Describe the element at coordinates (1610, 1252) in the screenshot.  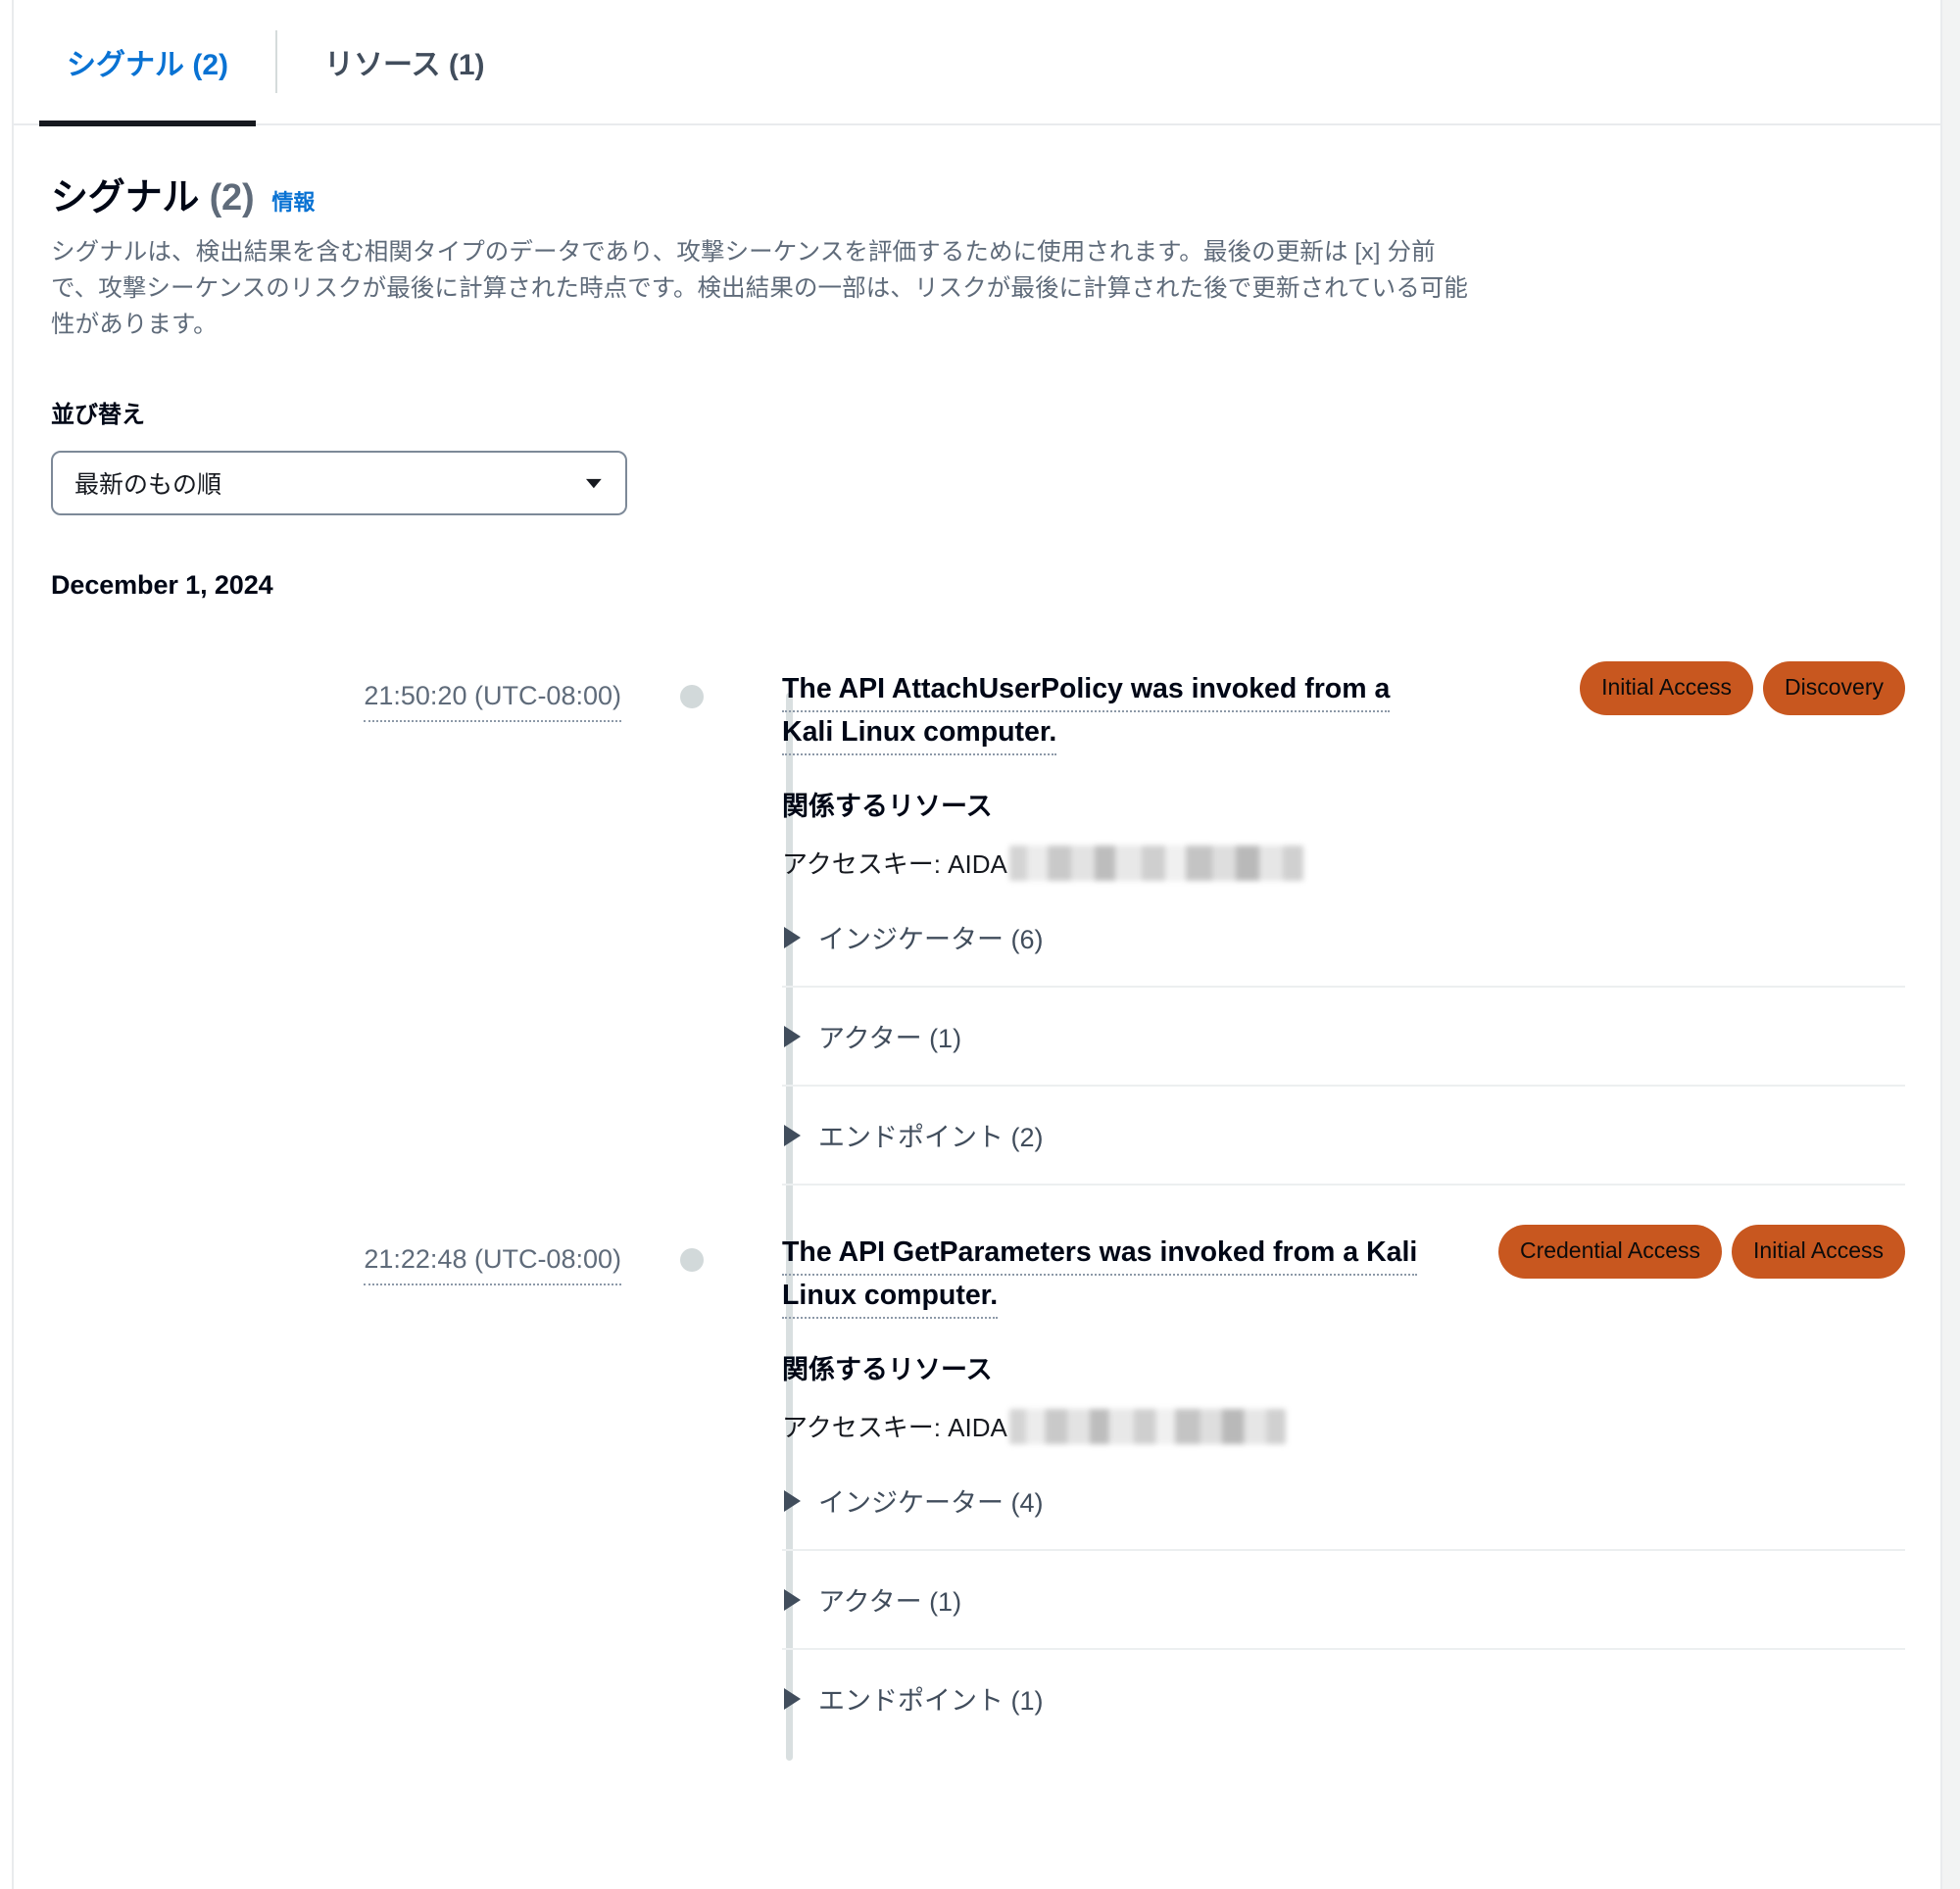
I see `status-badge: Credential Access` at that location.